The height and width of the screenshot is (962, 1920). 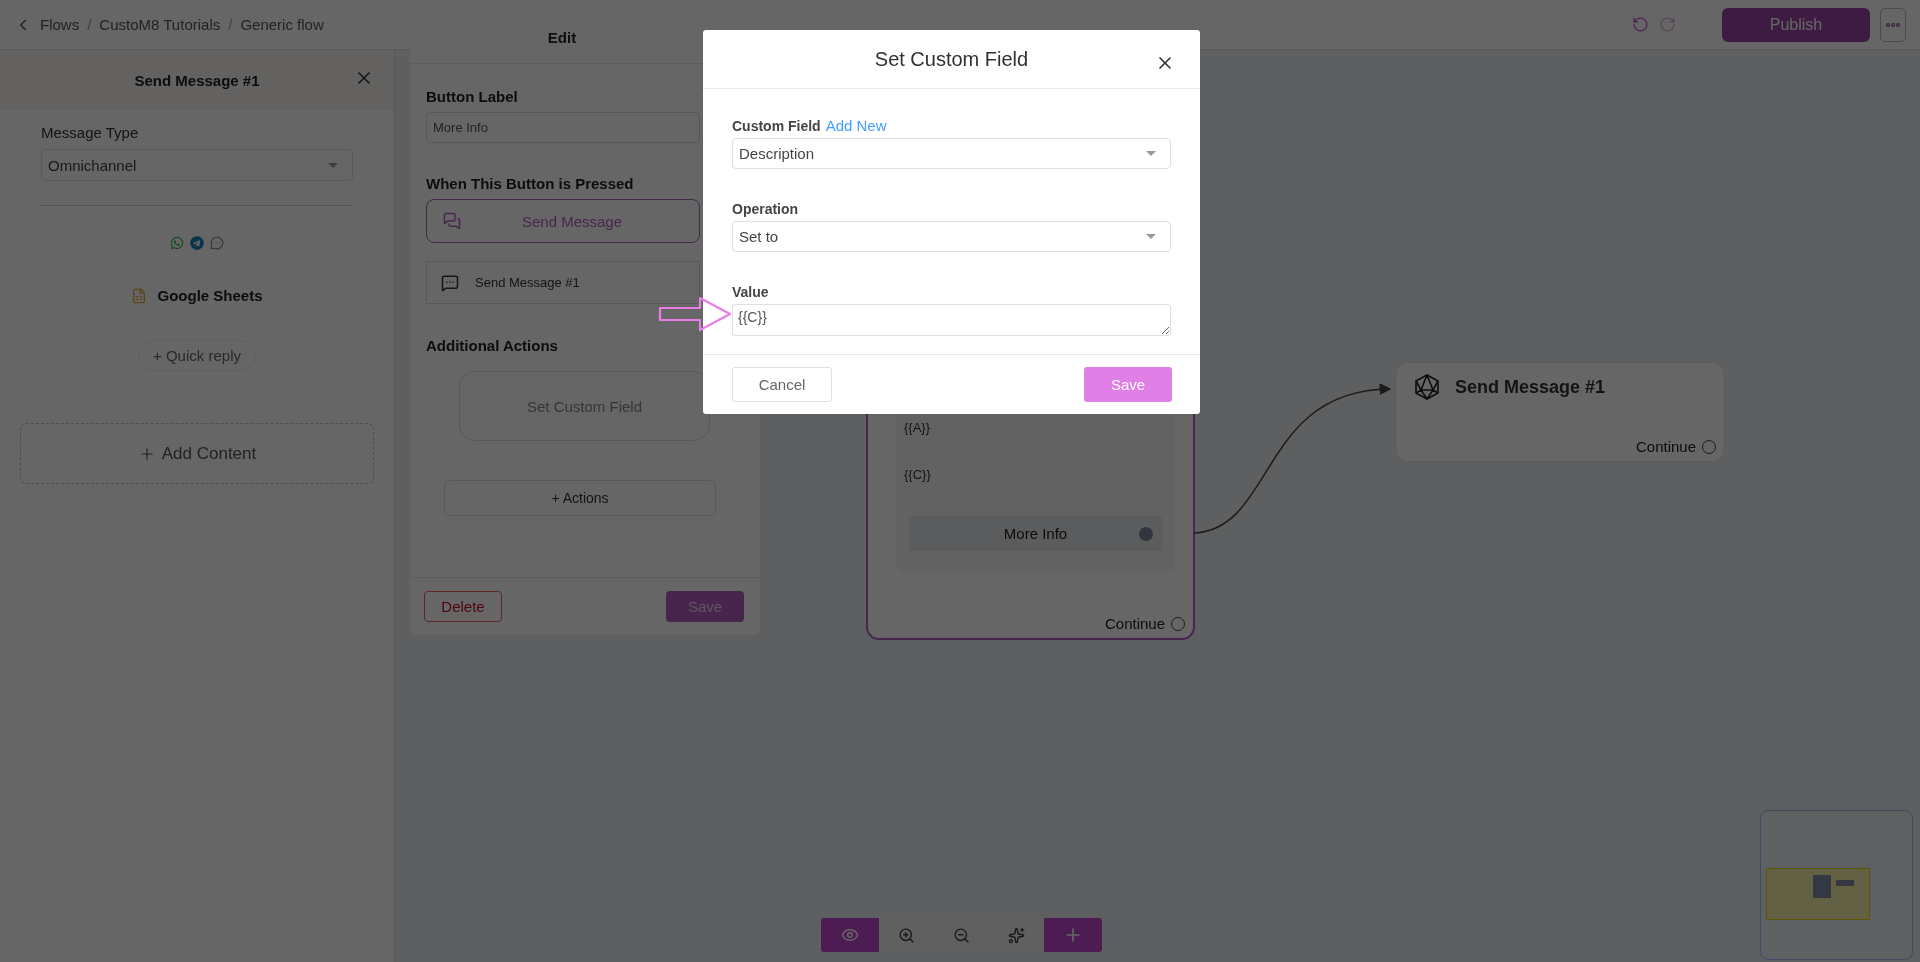 I want to click on message-node: Send Message #1 Continue, so click(x=1560, y=412).